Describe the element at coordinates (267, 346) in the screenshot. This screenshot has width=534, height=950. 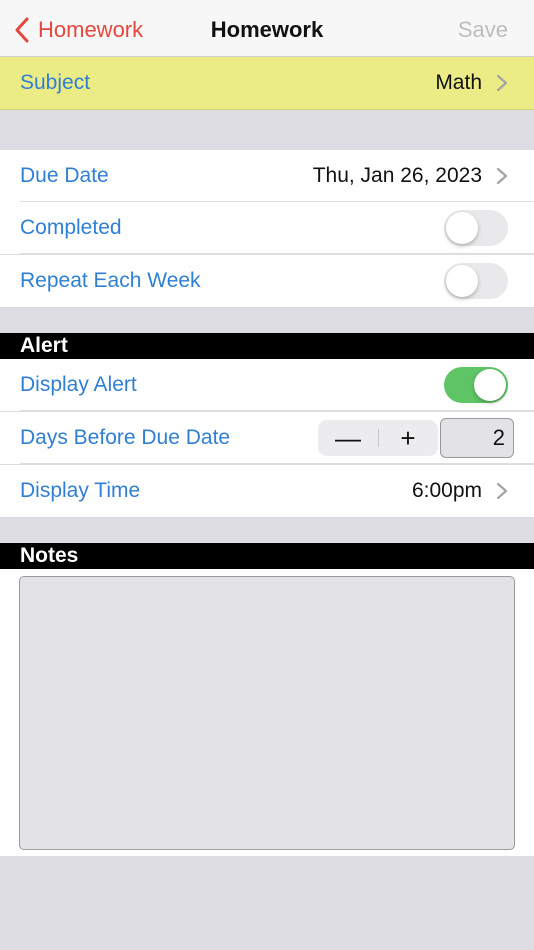
I see `alert-section-header: Alert` at that location.